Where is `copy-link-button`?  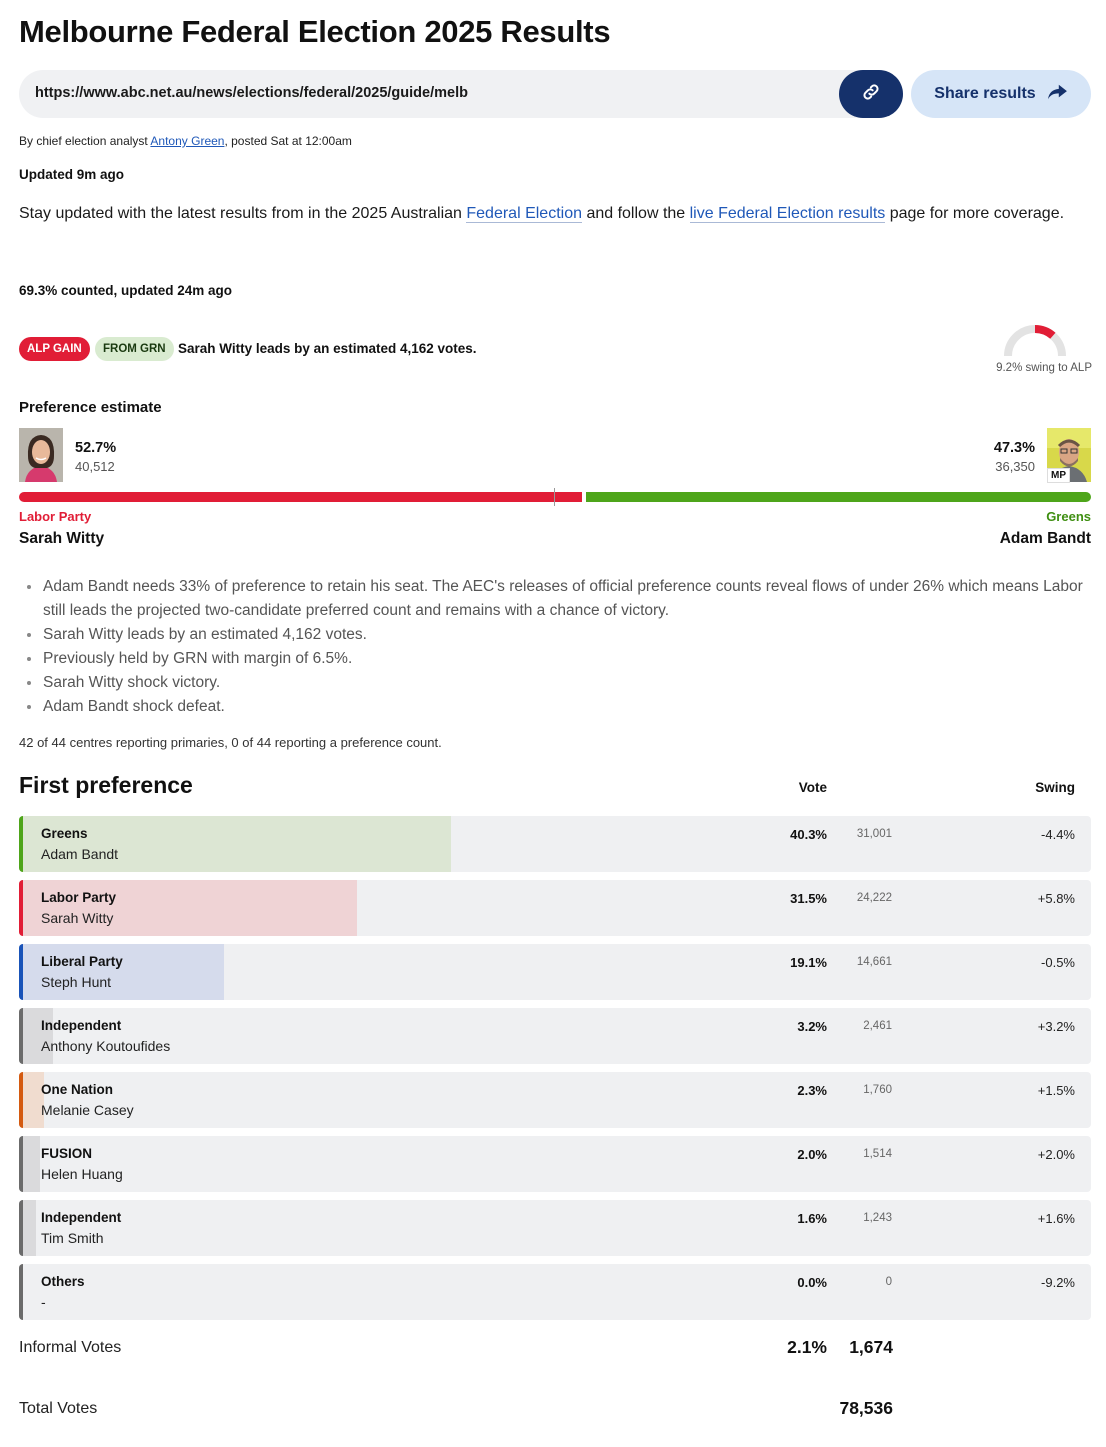
copy-link-button is located at coordinates (871, 94).